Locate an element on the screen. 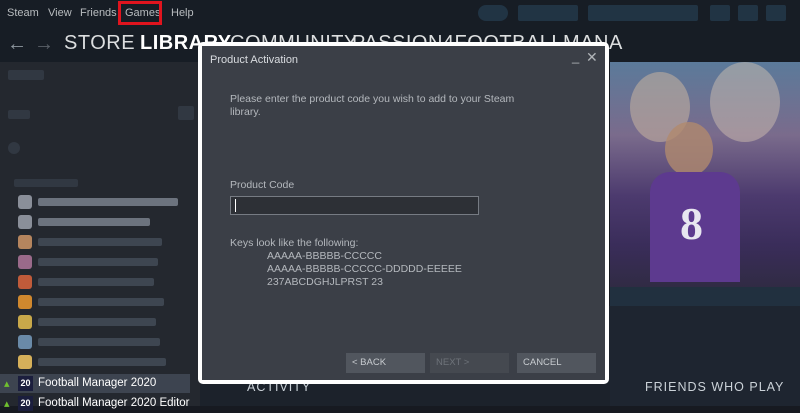 Image resolution: width=800 pixels, height=413 pixels. top-right-controls is located at coordinates (635, 14).